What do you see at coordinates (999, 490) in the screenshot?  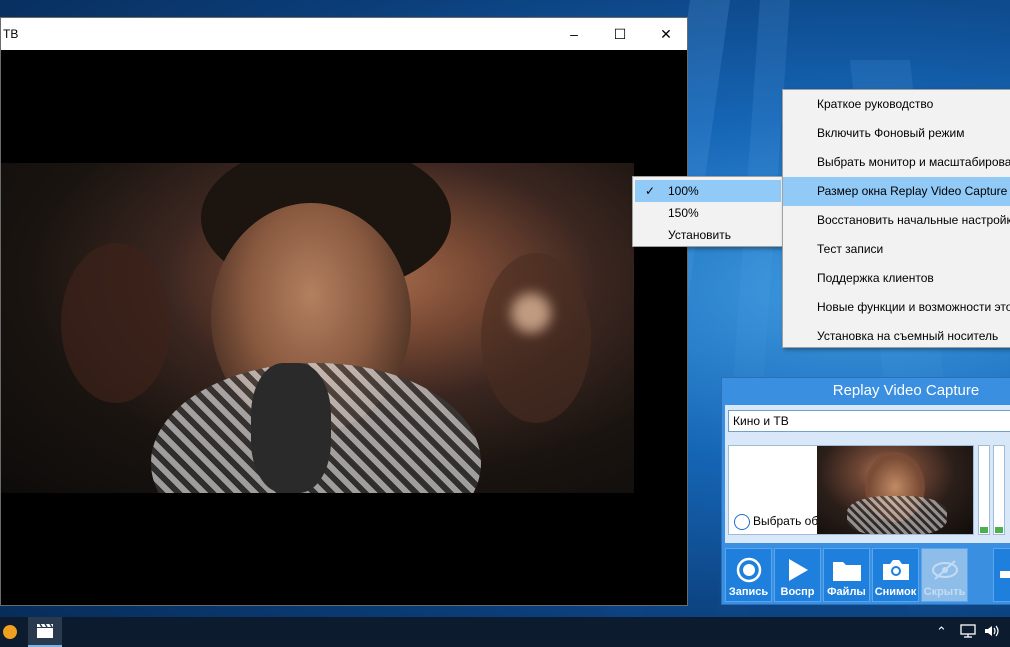 I see `audio-level-meter-right` at bounding box center [999, 490].